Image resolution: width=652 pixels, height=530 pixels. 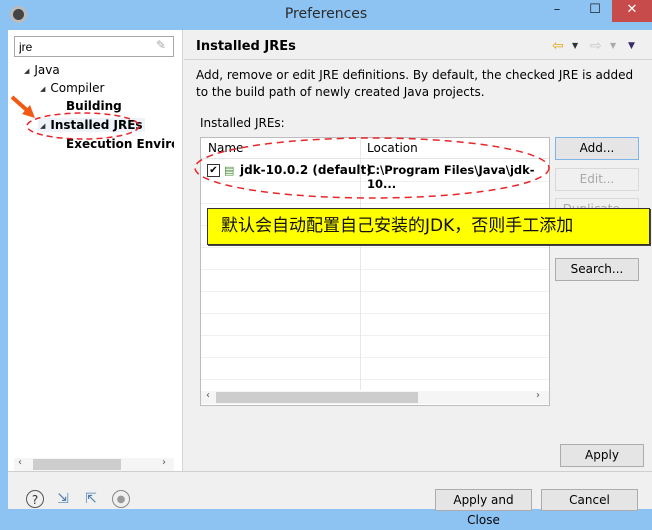 What do you see at coordinates (121, 499) in the screenshot?
I see `record-icon: ●` at bounding box center [121, 499].